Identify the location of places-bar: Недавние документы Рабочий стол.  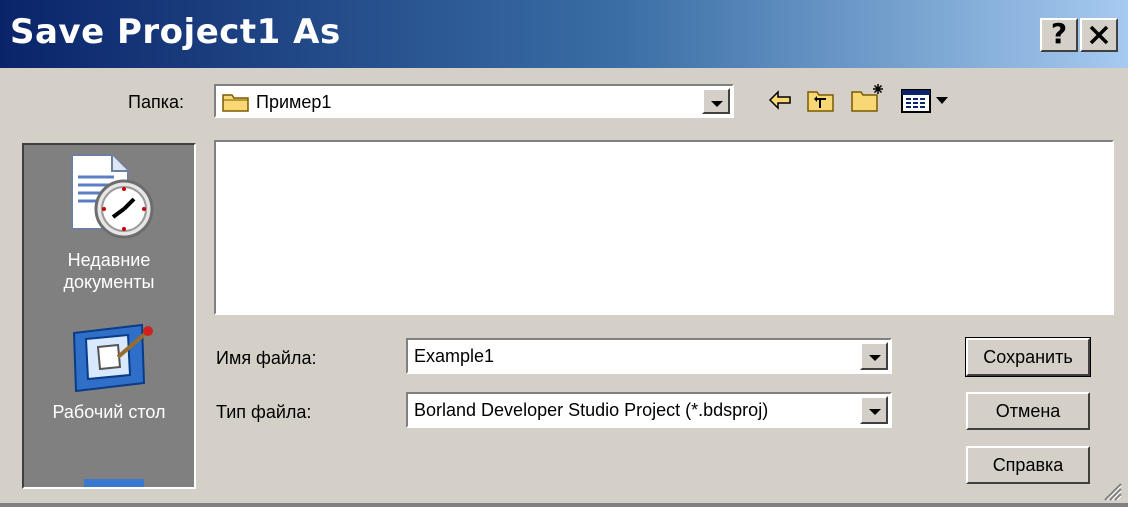
(109, 316).